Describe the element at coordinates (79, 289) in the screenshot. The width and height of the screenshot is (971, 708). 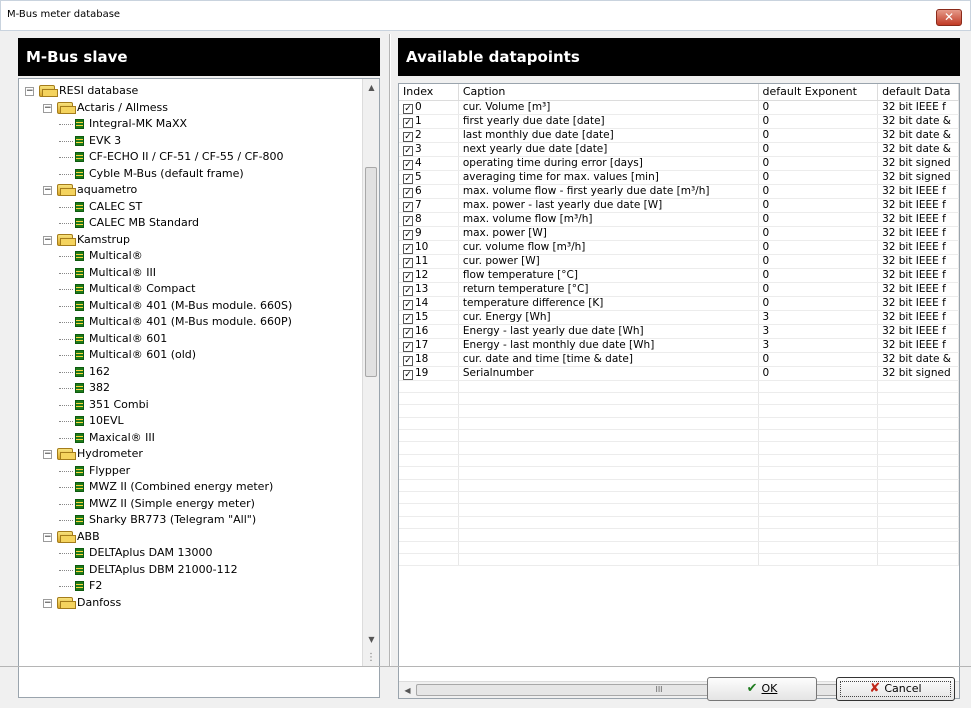
I see `meter-icon` at that location.